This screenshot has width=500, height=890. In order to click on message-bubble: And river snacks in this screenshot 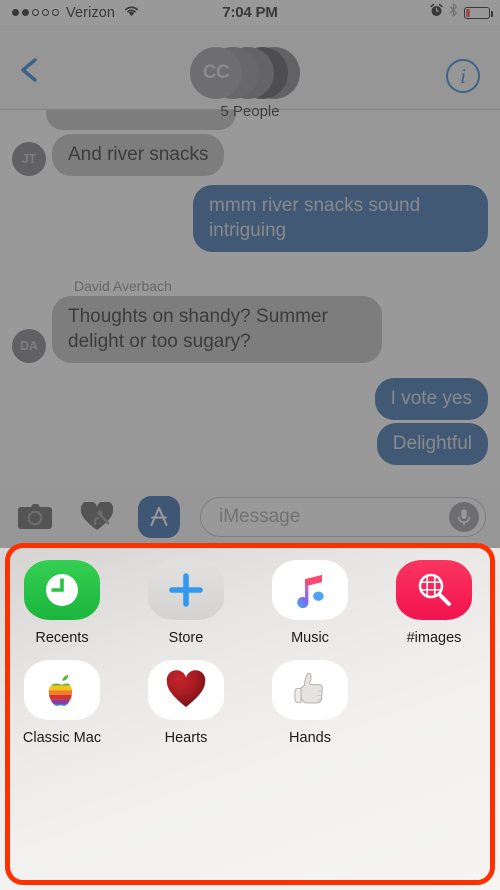, I will do `click(138, 155)`.